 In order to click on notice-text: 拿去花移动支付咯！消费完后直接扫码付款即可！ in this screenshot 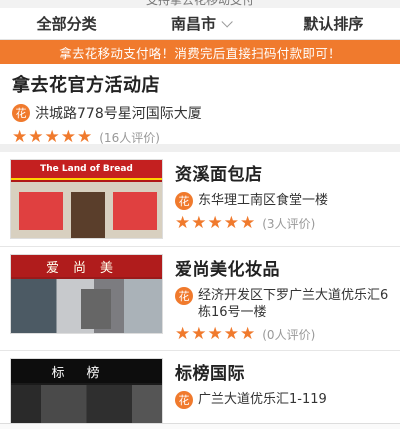, I will do `click(200, 53)`.